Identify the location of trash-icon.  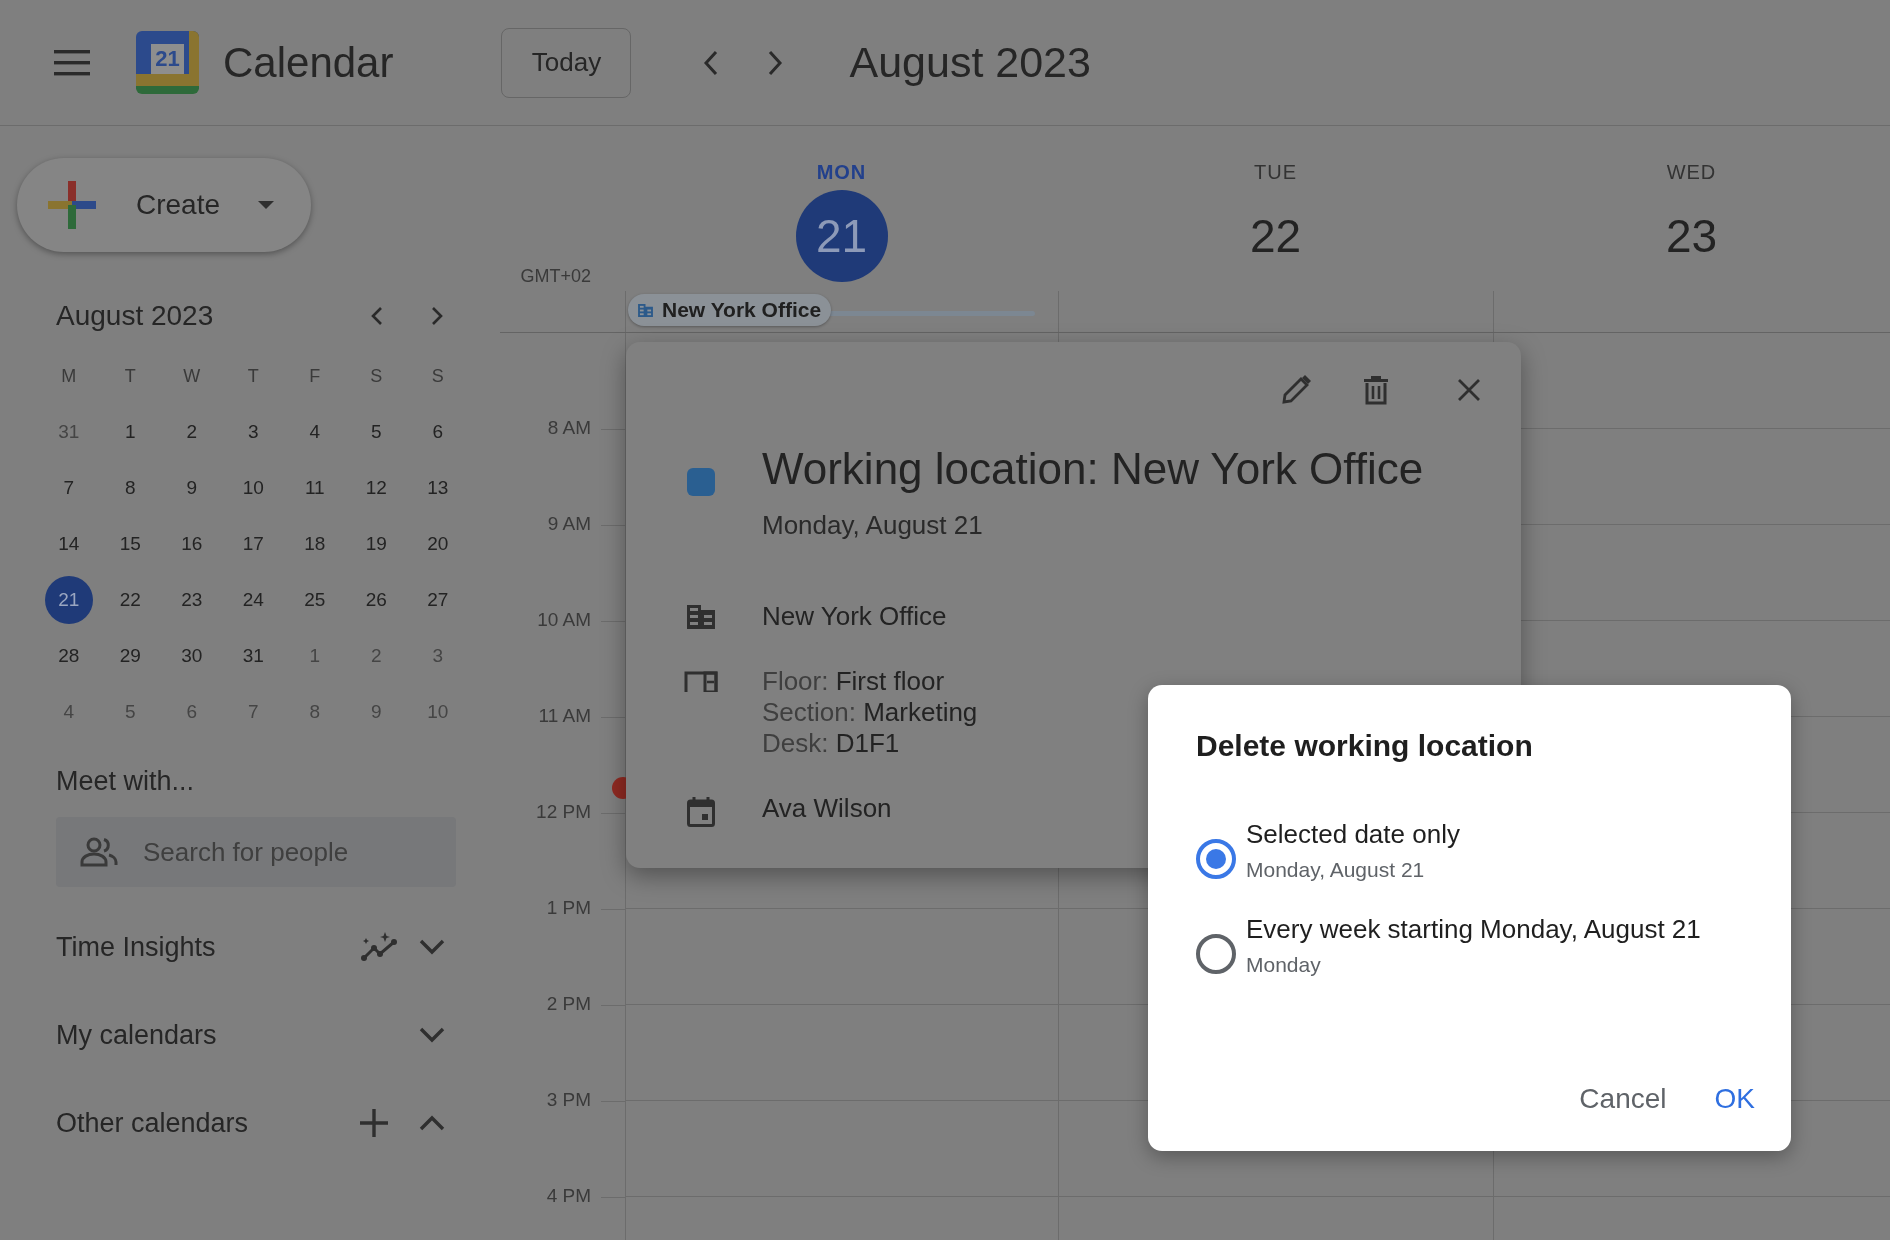
(1376, 390).